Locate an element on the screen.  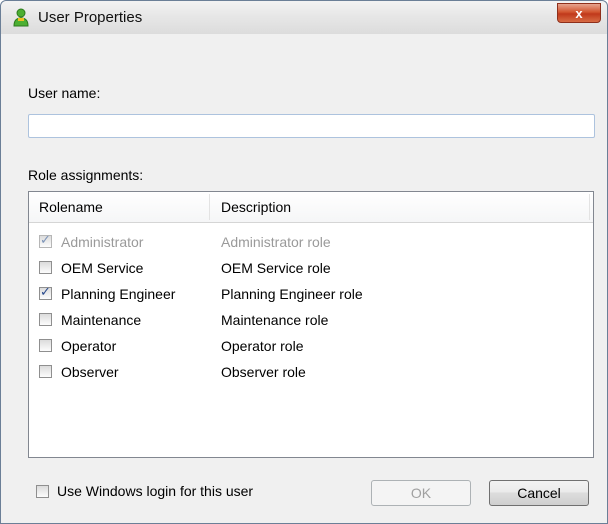
user-name-input is located at coordinates (311, 126).